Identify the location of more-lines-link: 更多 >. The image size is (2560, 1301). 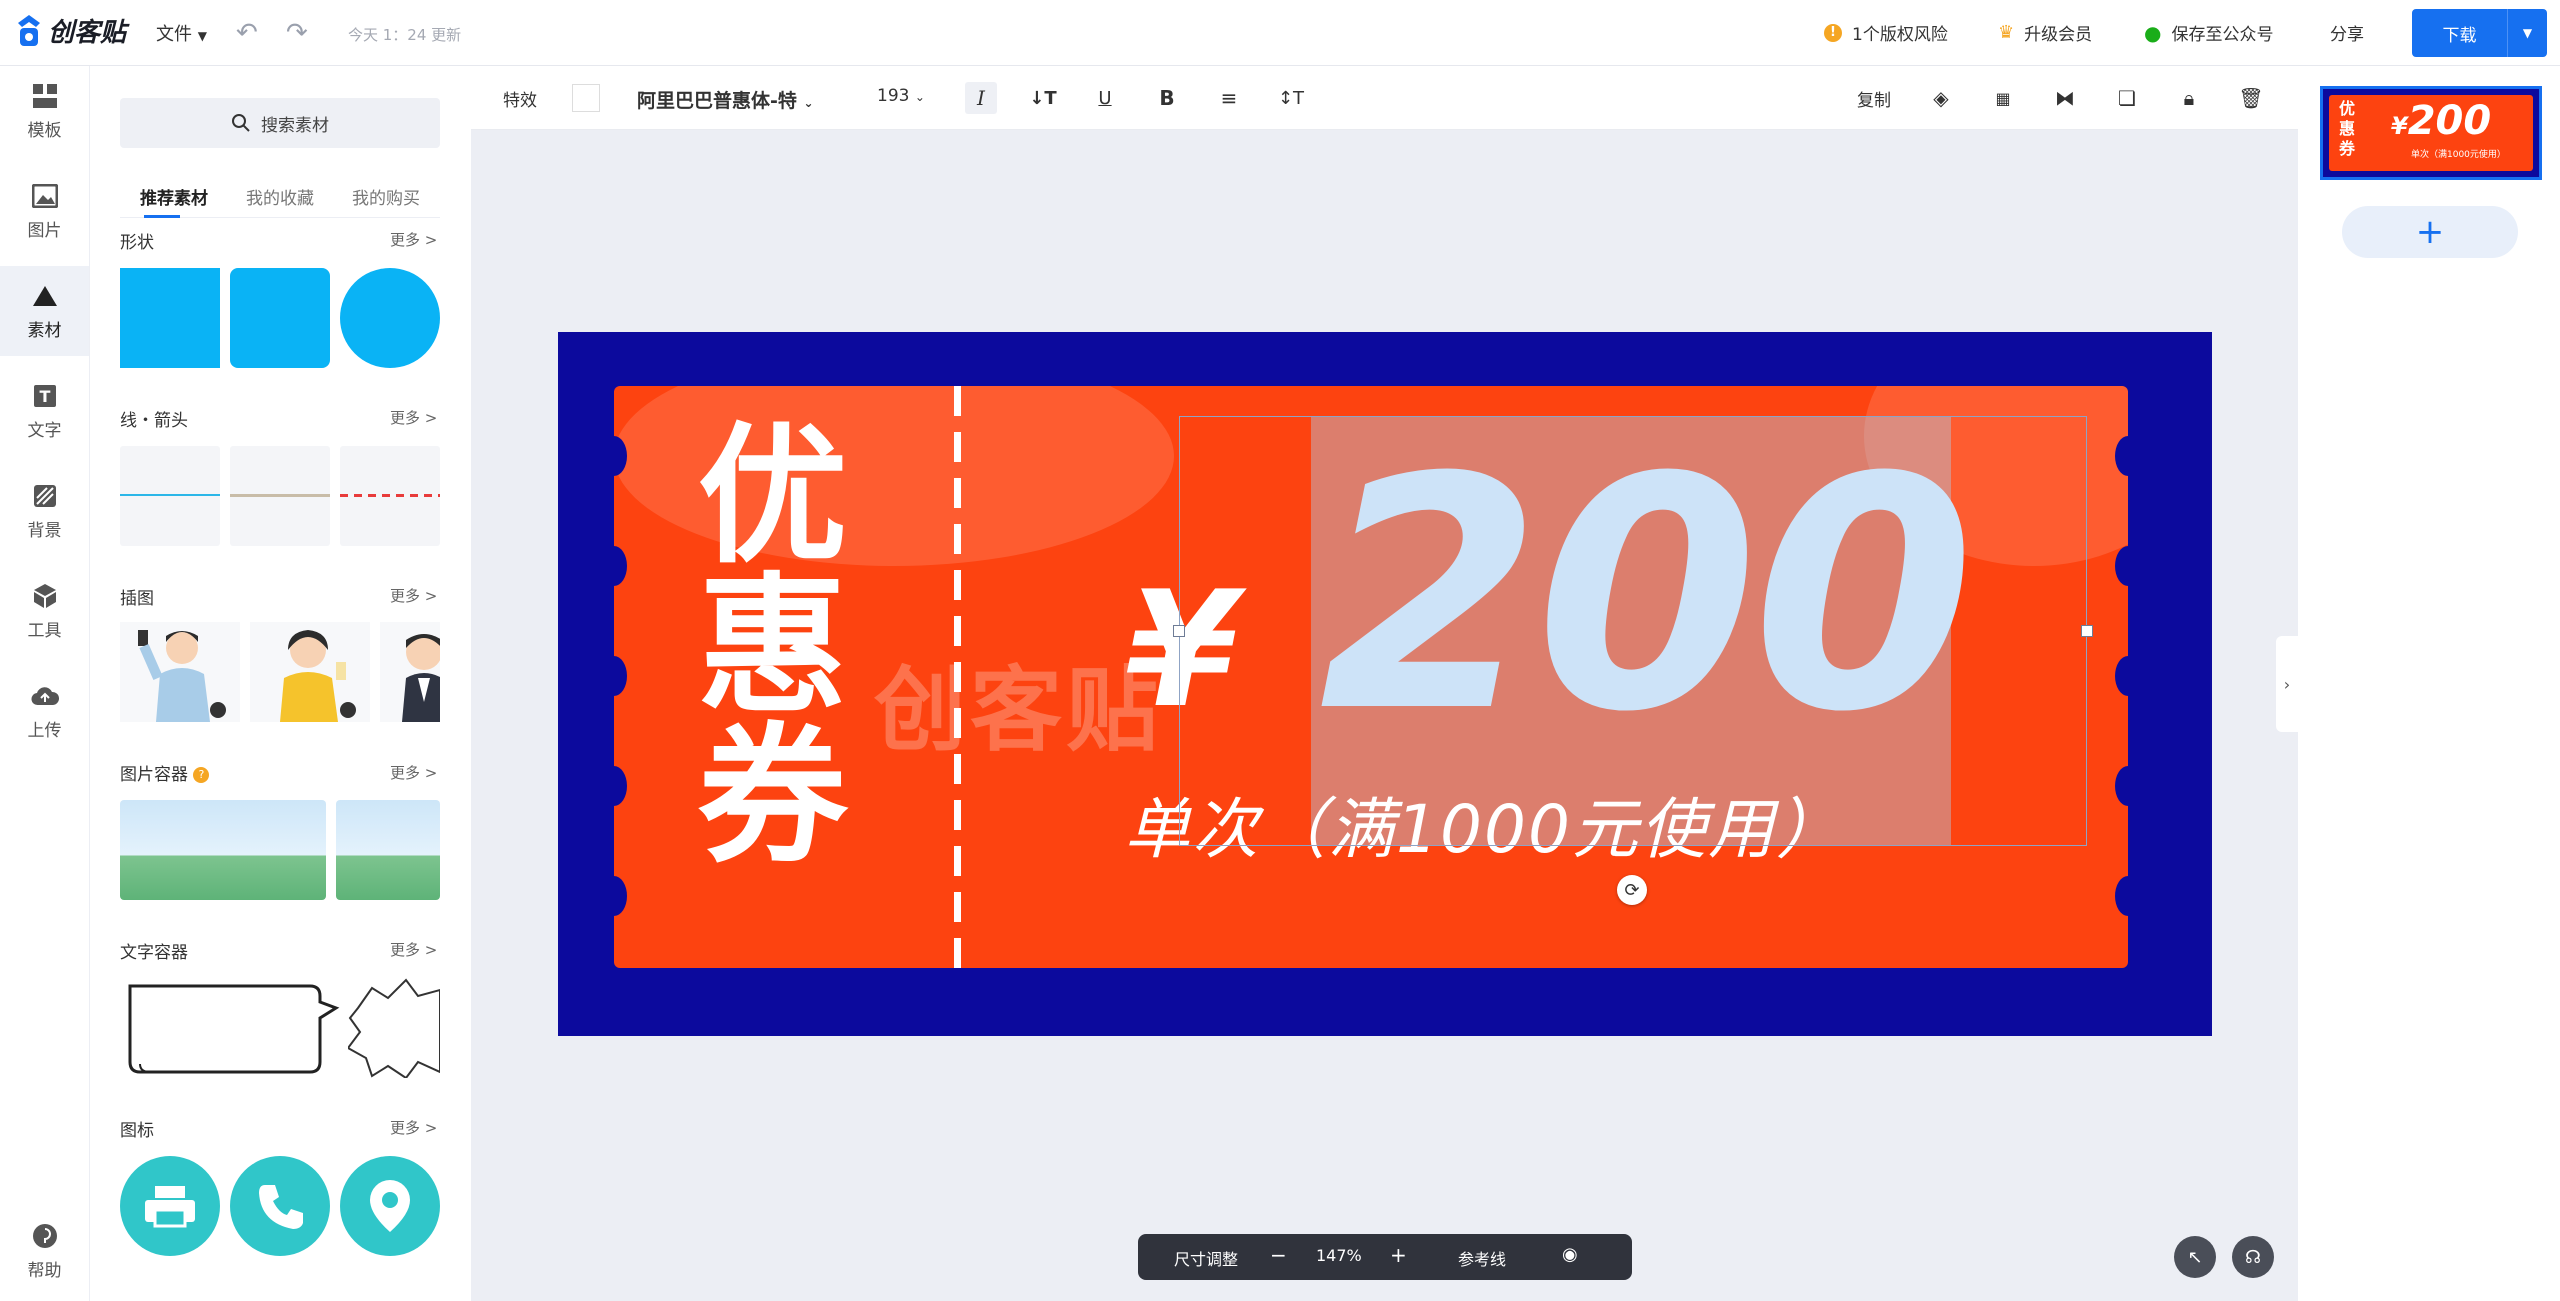
(413, 417).